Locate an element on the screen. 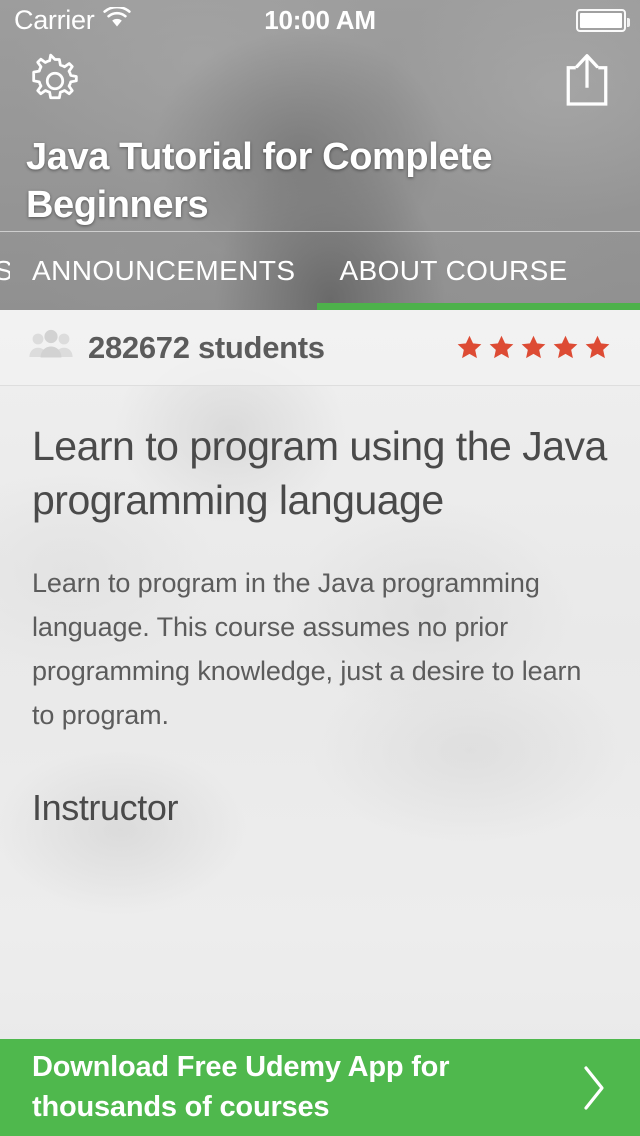 This screenshot has height=1136, width=640. wifi-icon is located at coordinates (117, 19).